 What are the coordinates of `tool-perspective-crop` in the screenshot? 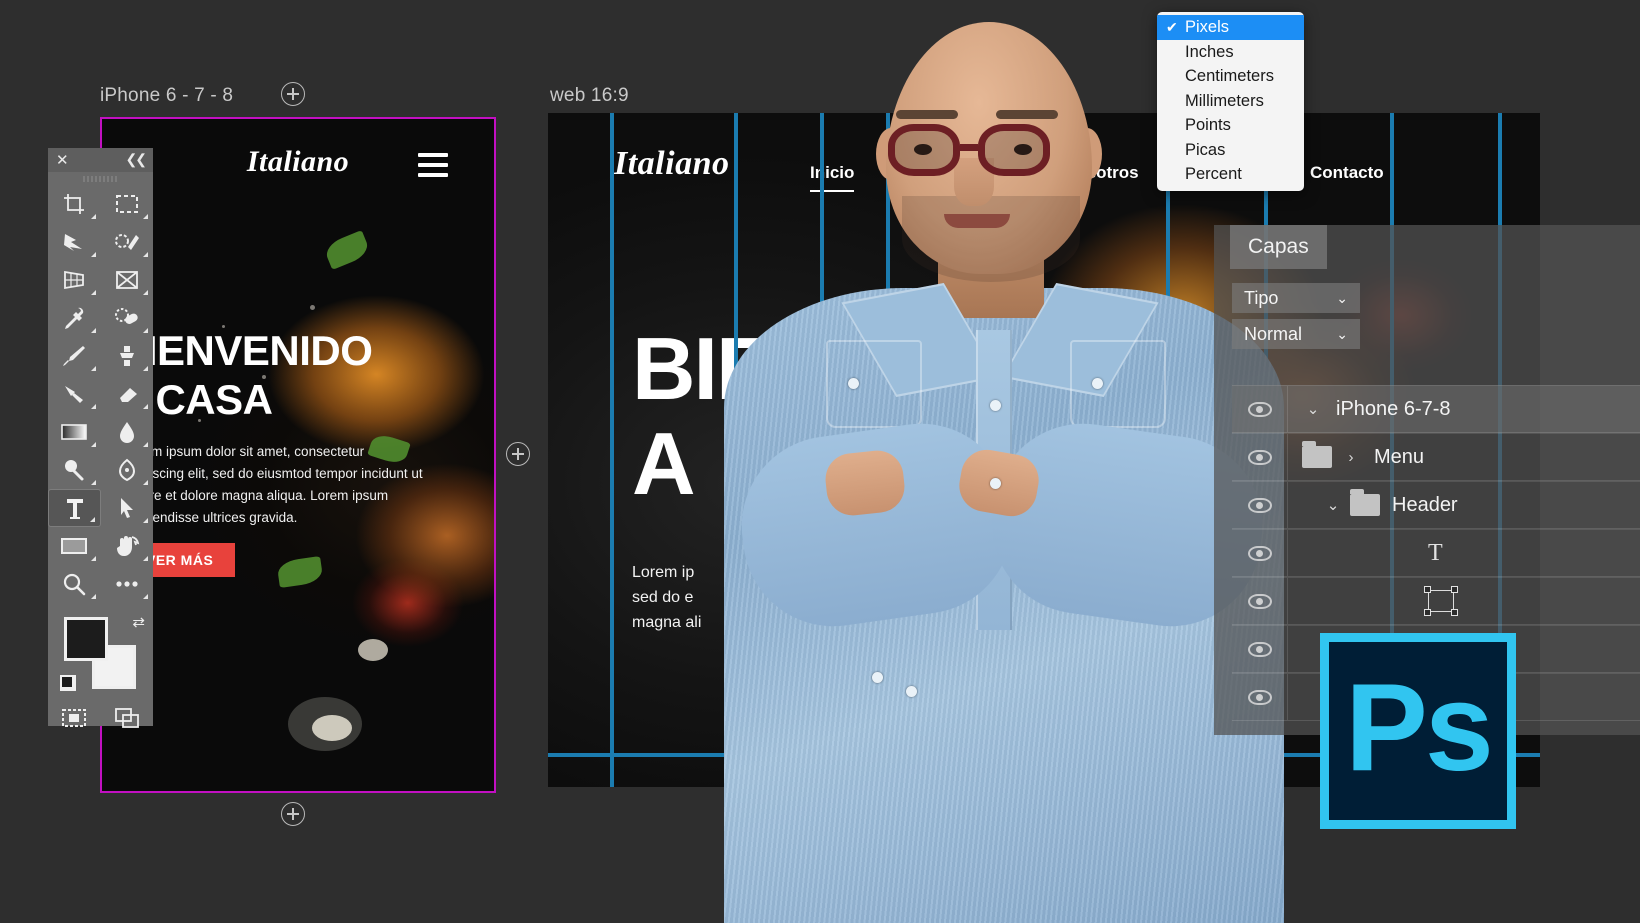 It's located at (74, 280).